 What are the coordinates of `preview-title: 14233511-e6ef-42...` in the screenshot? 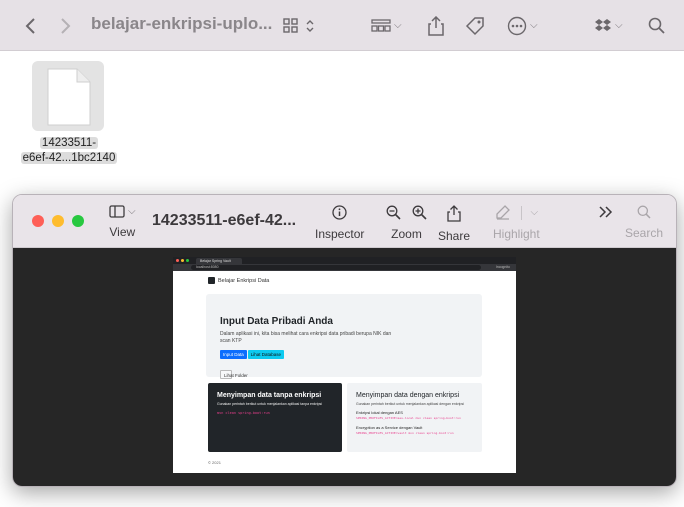 It's located at (224, 220).